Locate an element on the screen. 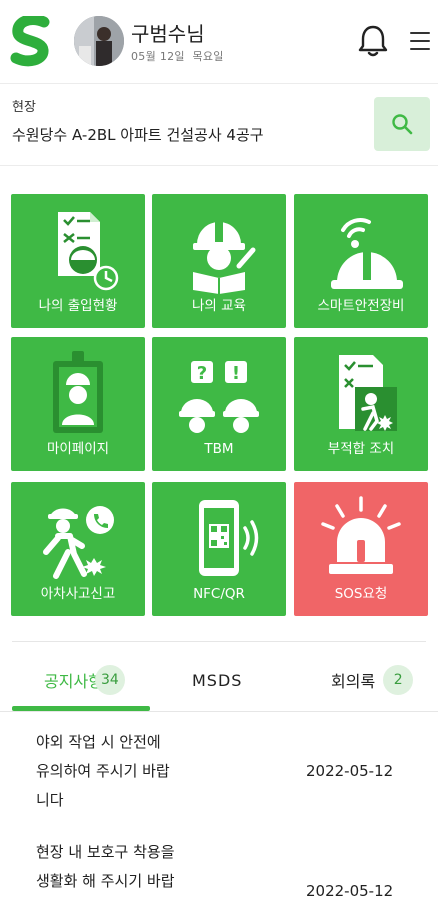  tile-label: 마이페이지 is located at coordinates (78, 449).